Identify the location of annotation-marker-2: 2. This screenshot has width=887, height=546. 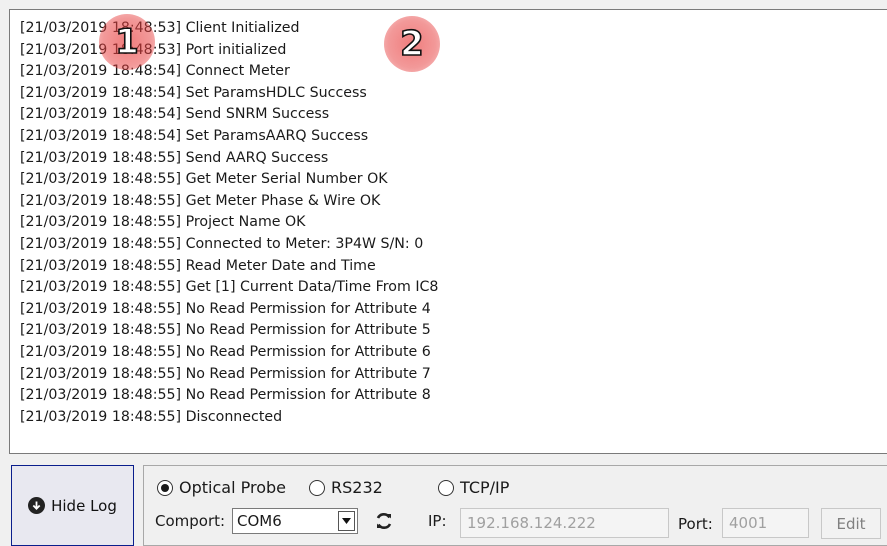
(412, 44).